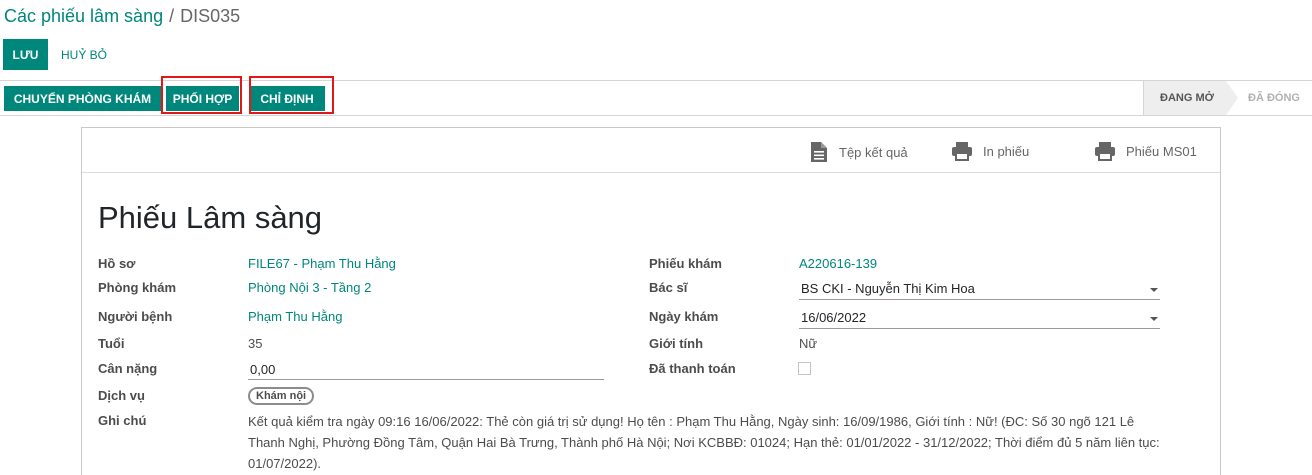  I want to click on print-button: In phiếu, so click(990, 151).